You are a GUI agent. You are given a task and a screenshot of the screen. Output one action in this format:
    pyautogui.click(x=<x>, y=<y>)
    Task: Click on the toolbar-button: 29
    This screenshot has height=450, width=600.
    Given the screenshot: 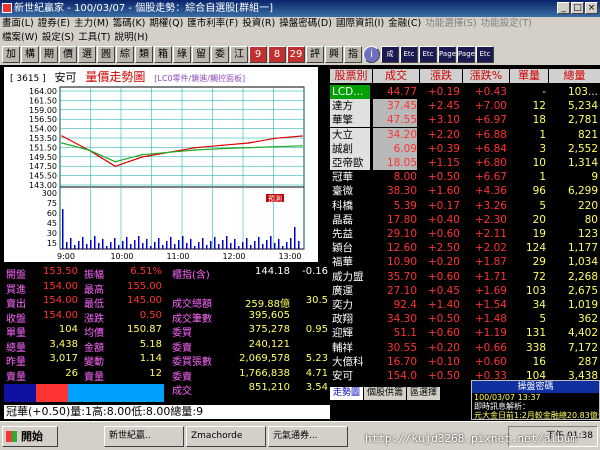 What is the action you would take?
    pyautogui.click(x=296, y=54)
    